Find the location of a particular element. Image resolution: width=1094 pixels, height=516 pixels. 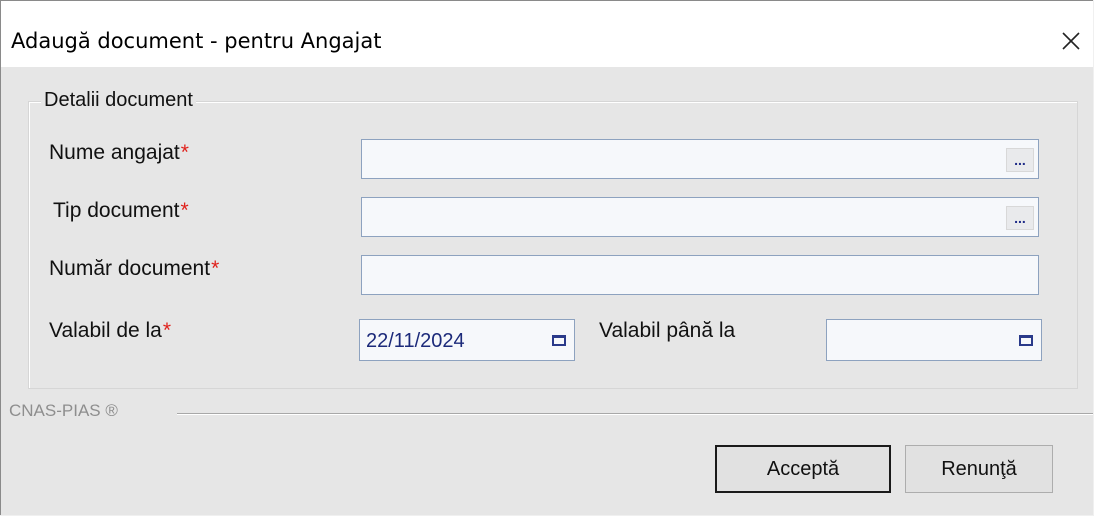

document-number-field is located at coordinates (700, 275).